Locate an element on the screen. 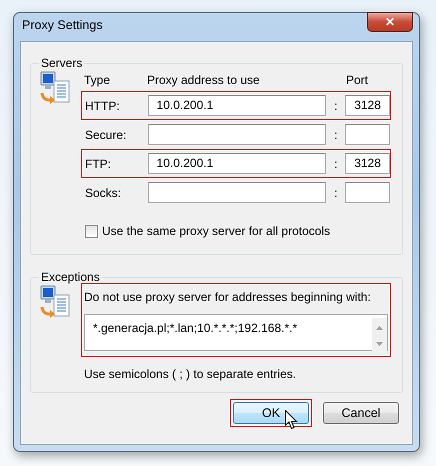 The width and height of the screenshot is (436, 466). checkbox is located at coordinates (91, 231).